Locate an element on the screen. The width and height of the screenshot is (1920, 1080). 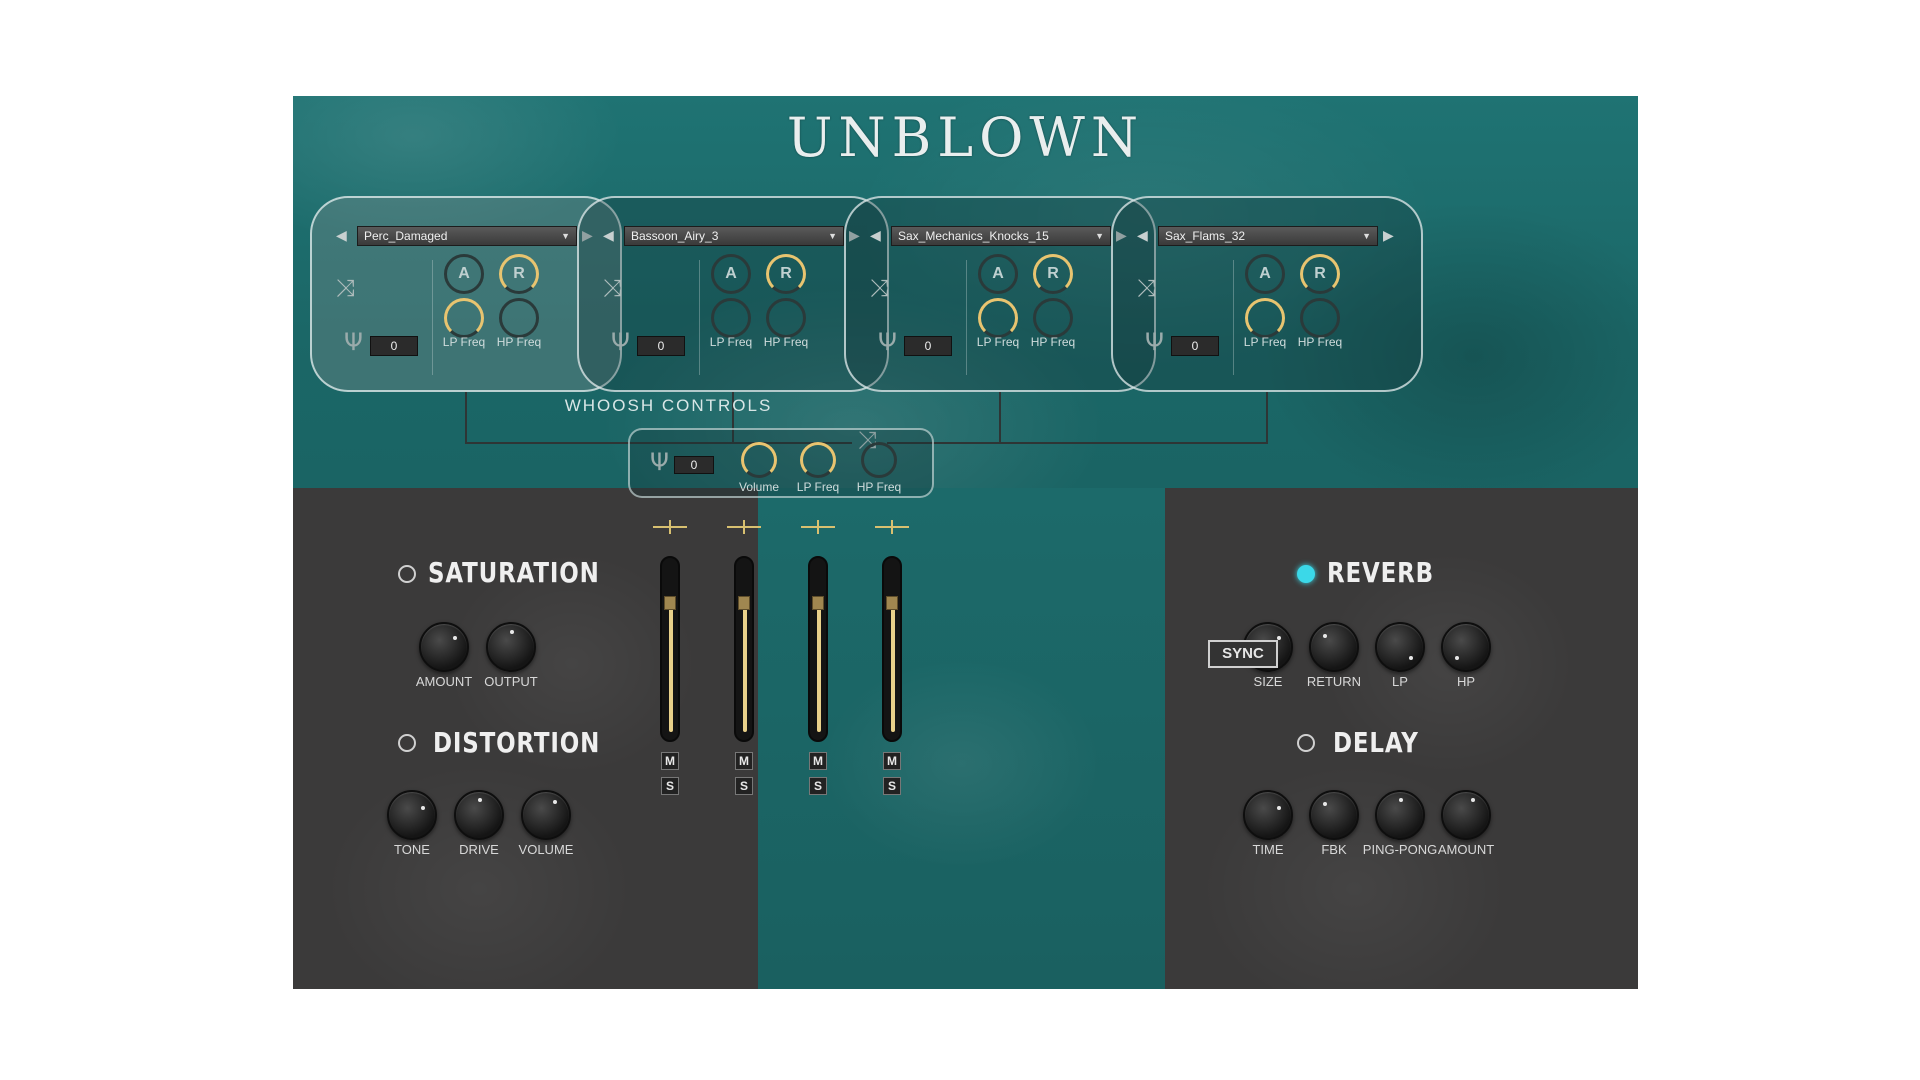
sample-select-label: Bassoon_Airy_3 is located at coordinates (675, 236).